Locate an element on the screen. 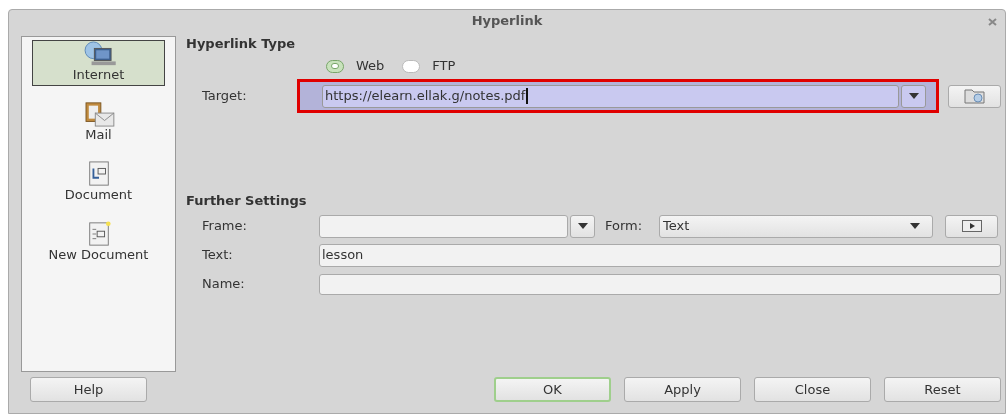 The height and width of the screenshot is (414, 1006). name-field is located at coordinates (660, 284).